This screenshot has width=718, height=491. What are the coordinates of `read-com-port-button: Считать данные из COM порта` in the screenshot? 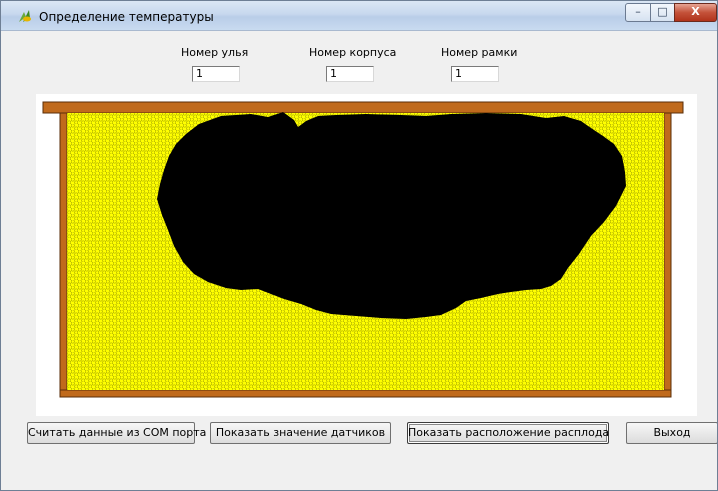 It's located at (116, 433).